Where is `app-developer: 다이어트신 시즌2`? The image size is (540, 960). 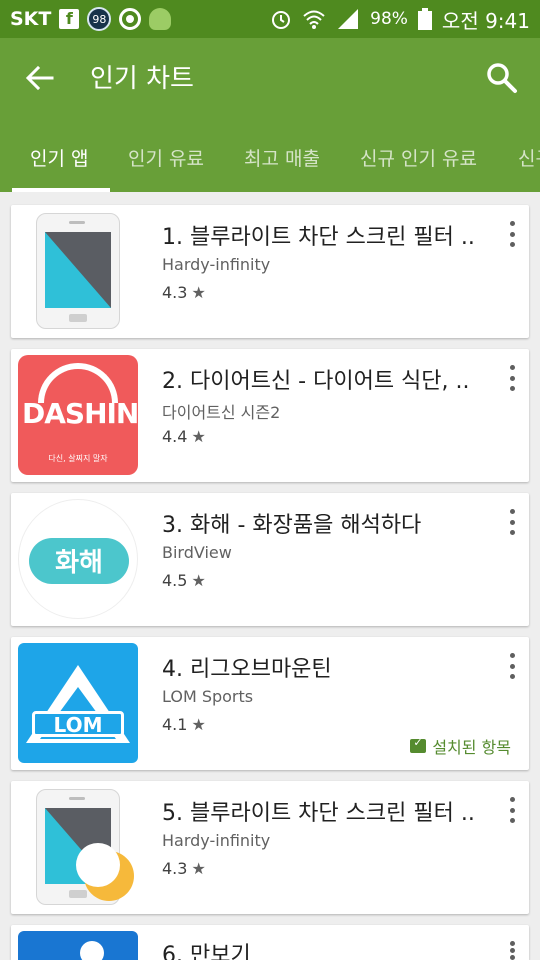
app-developer: 다이어트신 시즌2 is located at coordinates (221, 412).